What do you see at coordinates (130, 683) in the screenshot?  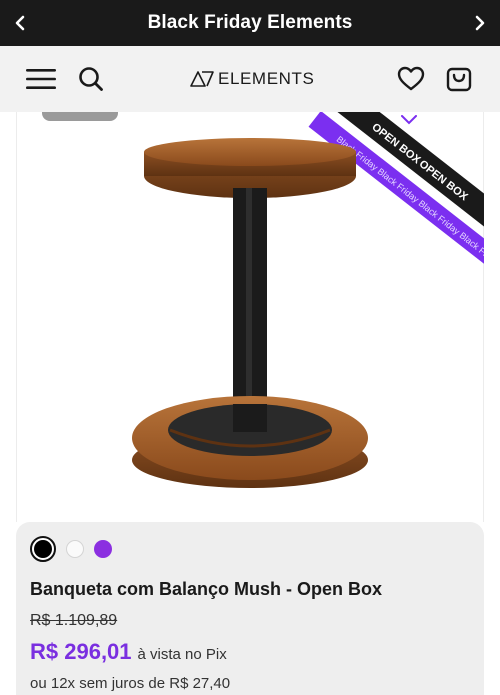 I see `installments-text: ou 12x sem juros de R$ 27,40` at bounding box center [130, 683].